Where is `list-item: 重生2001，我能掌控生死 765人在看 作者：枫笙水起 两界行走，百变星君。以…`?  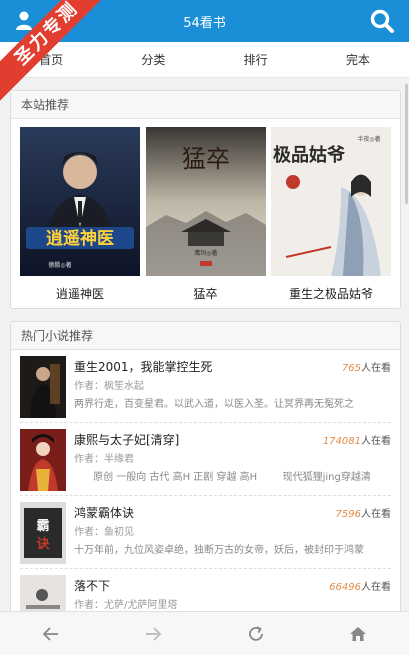 list-item: 重生2001，我能掌控生死 765人在看 作者：枫笙水起 两界行走，百变星君。以… is located at coordinates (205, 386).